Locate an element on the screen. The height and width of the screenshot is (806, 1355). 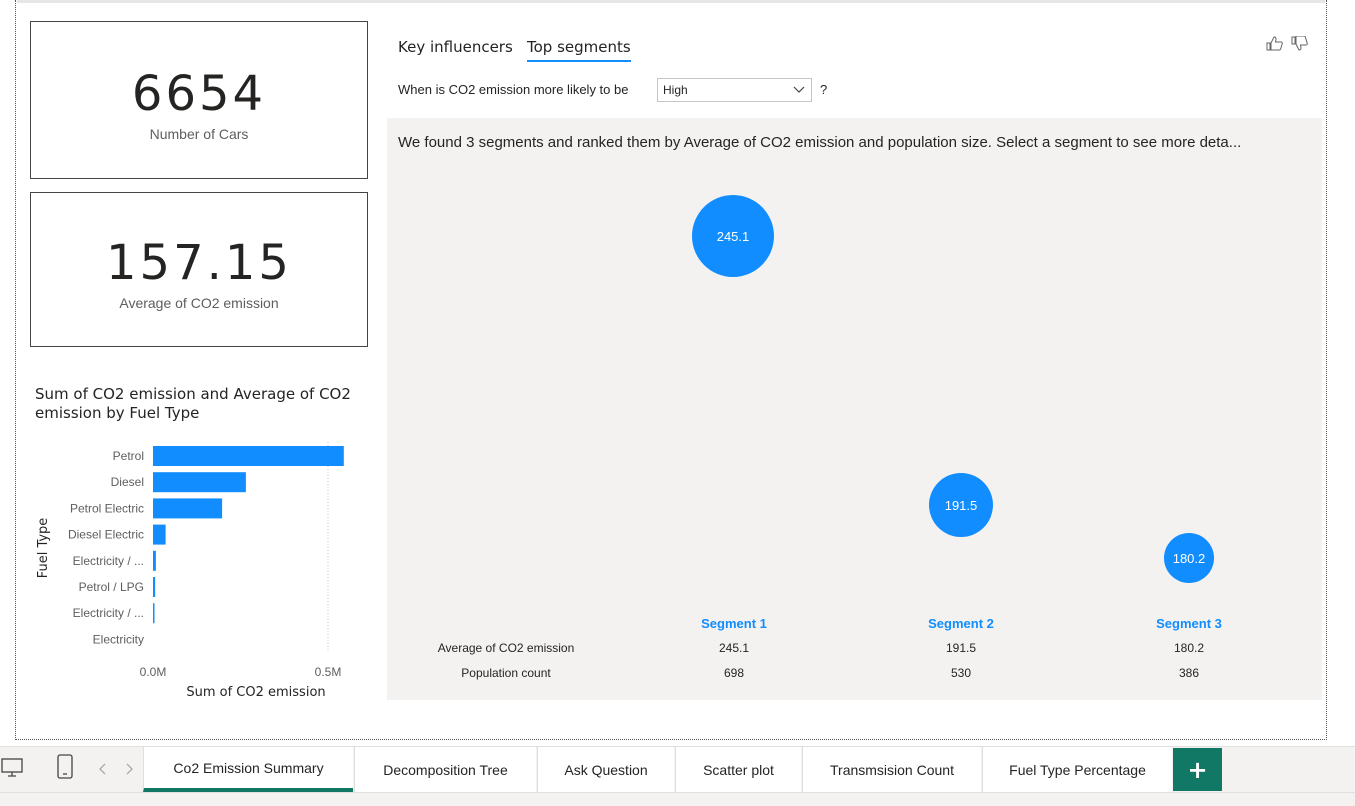
tab-top-segments: Top segments is located at coordinates (579, 50).